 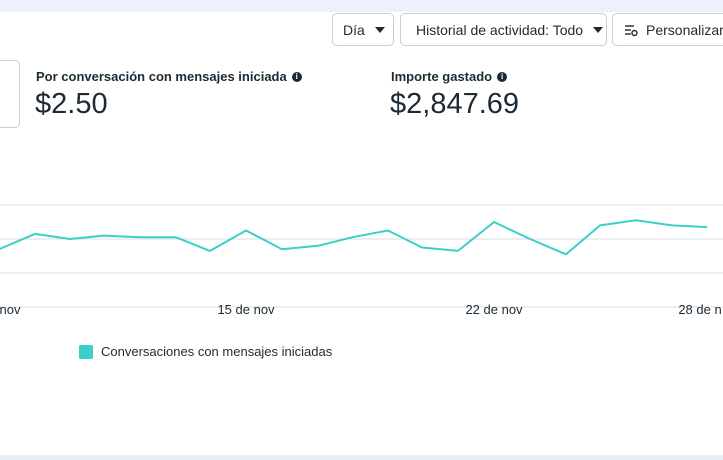 What do you see at coordinates (161, 76) in the screenshot?
I see `metric-label-text: Por conversación con mensajes iniciada` at bounding box center [161, 76].